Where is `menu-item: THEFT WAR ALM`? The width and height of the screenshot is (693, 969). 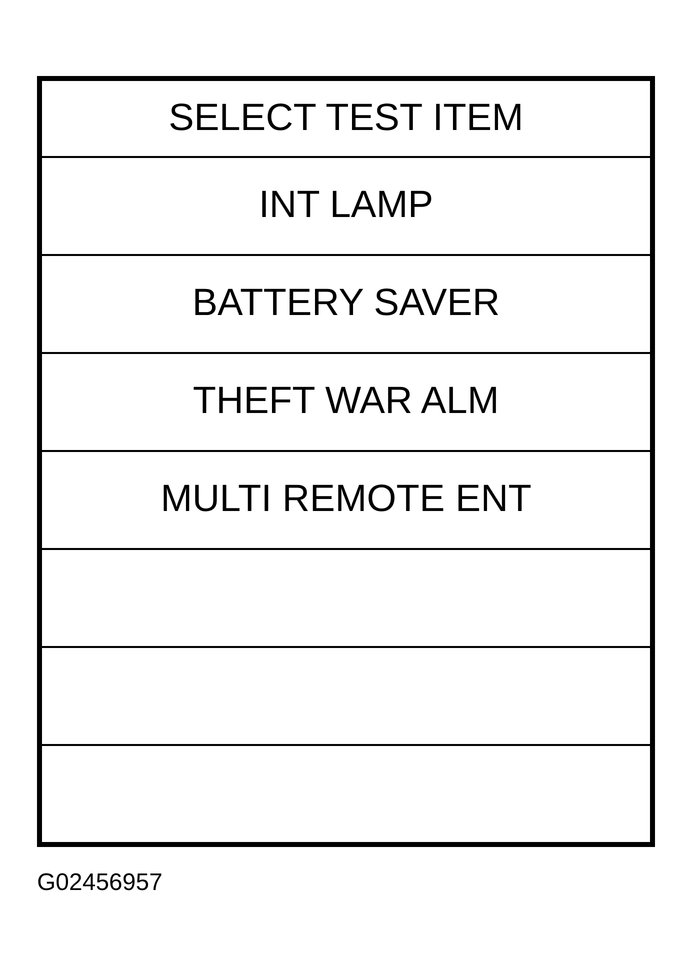
menu-item: THEFT WAR ALM is located at coordinates (346, 402).